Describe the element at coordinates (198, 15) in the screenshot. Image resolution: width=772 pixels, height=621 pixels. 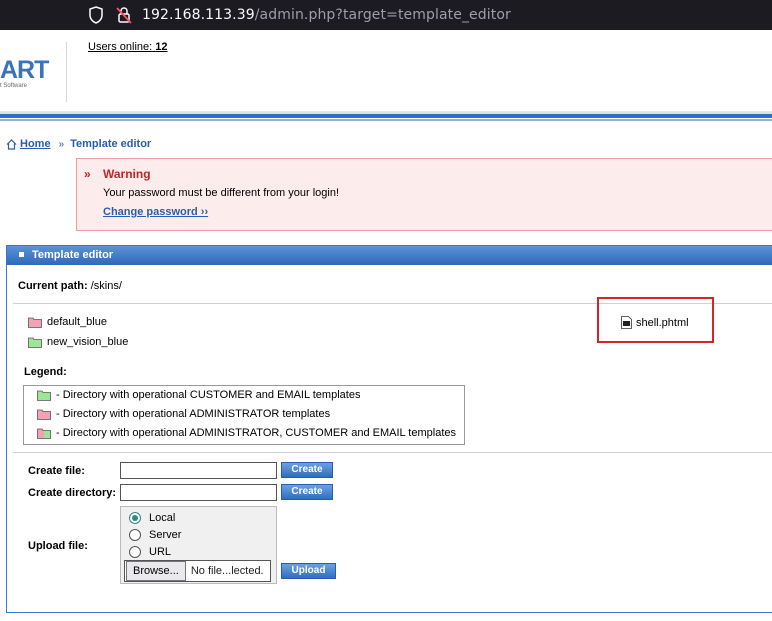
I see `url-host: 192.168.113.39` at that location.